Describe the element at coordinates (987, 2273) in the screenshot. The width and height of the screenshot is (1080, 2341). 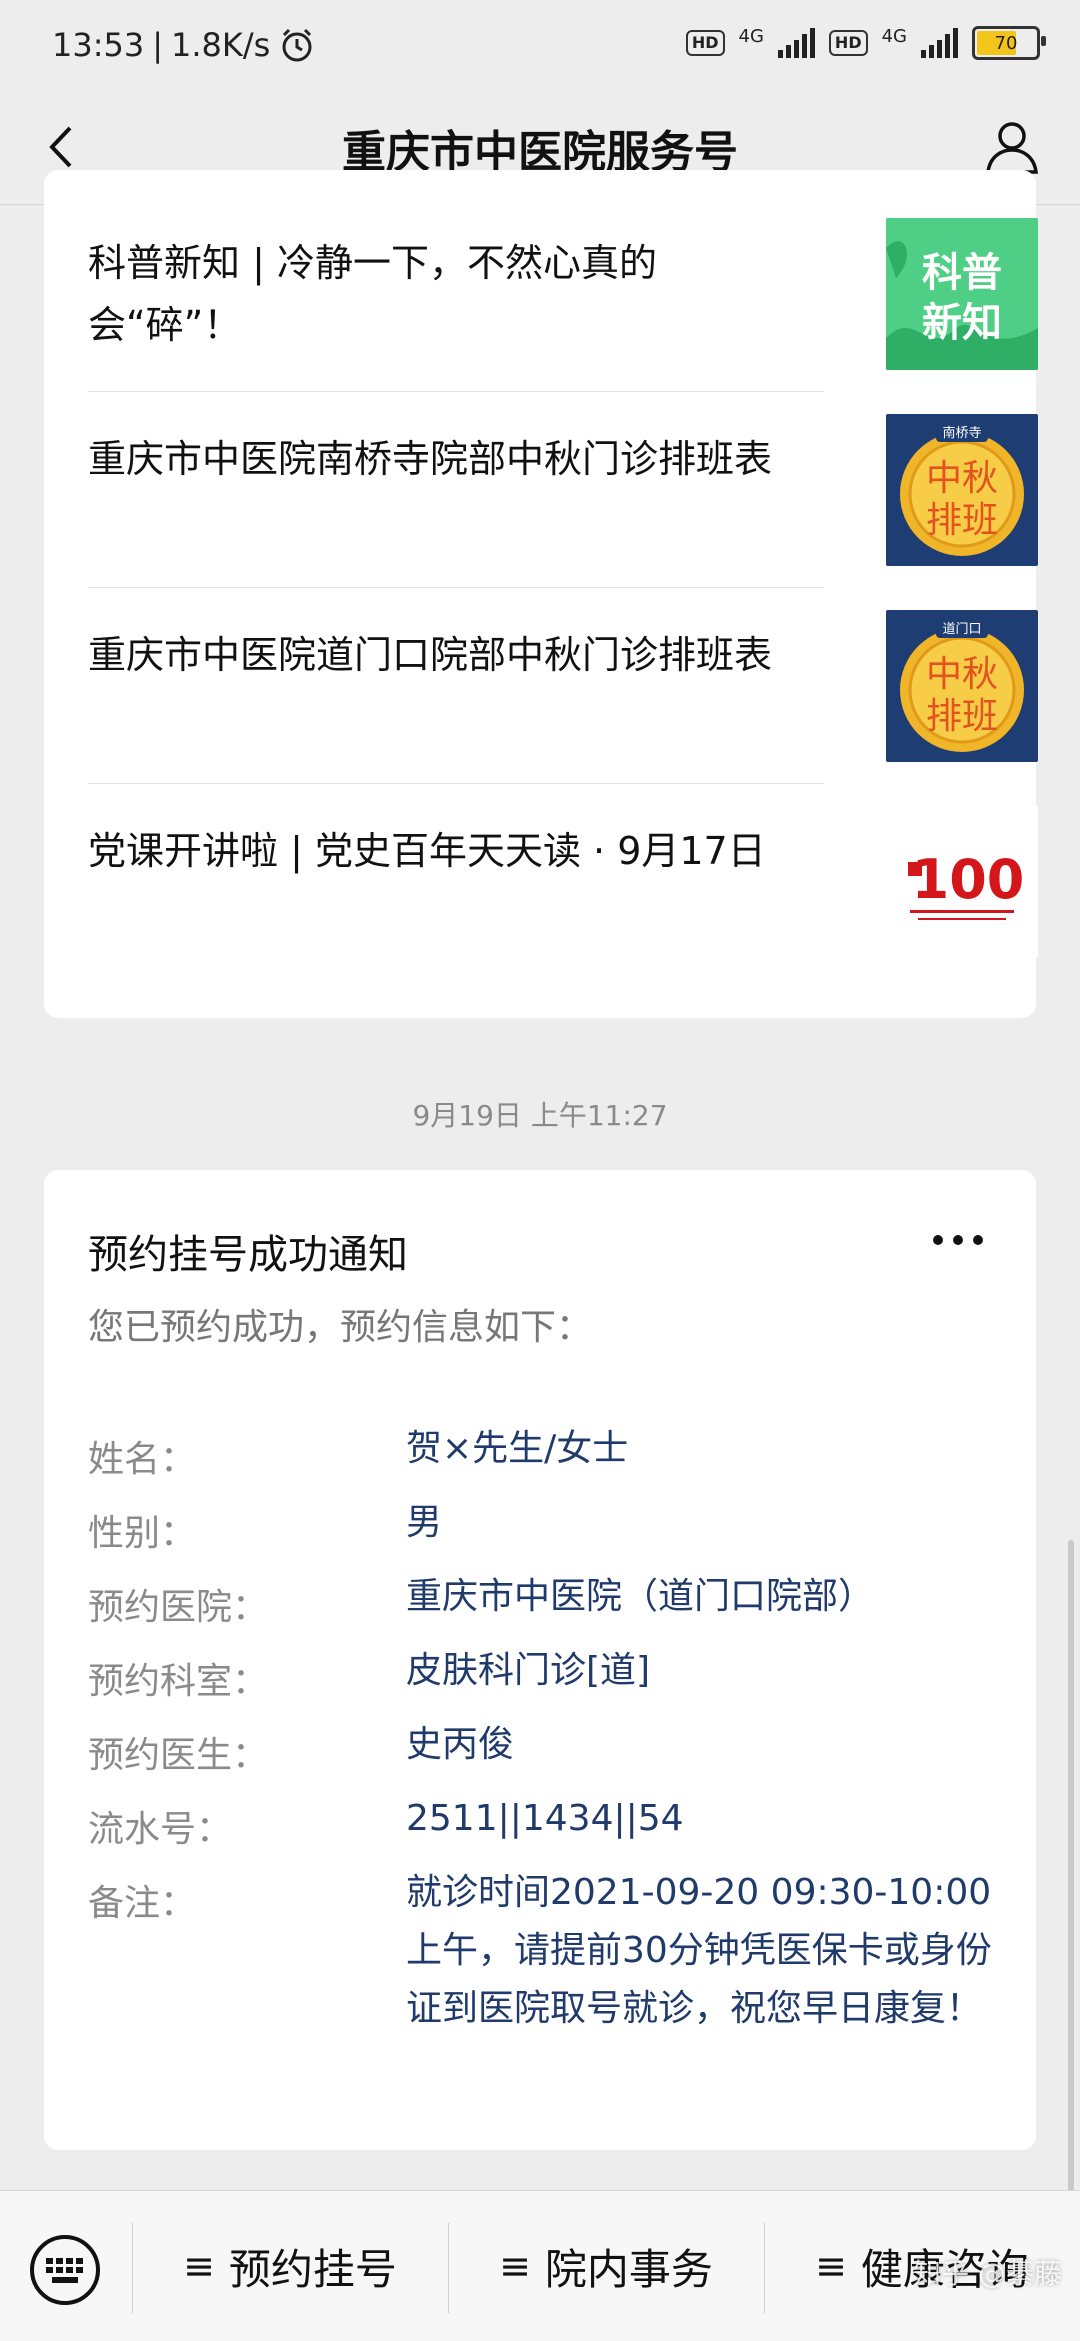
I see `watermark: 知乎 @綦藤` at that location.